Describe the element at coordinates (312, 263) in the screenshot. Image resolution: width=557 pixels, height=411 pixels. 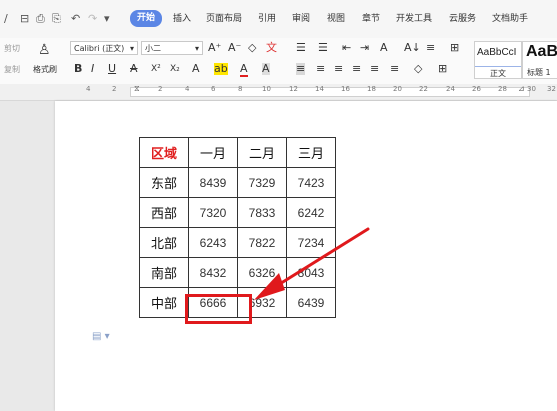
I see `annotation-arrow-icon` at that location.